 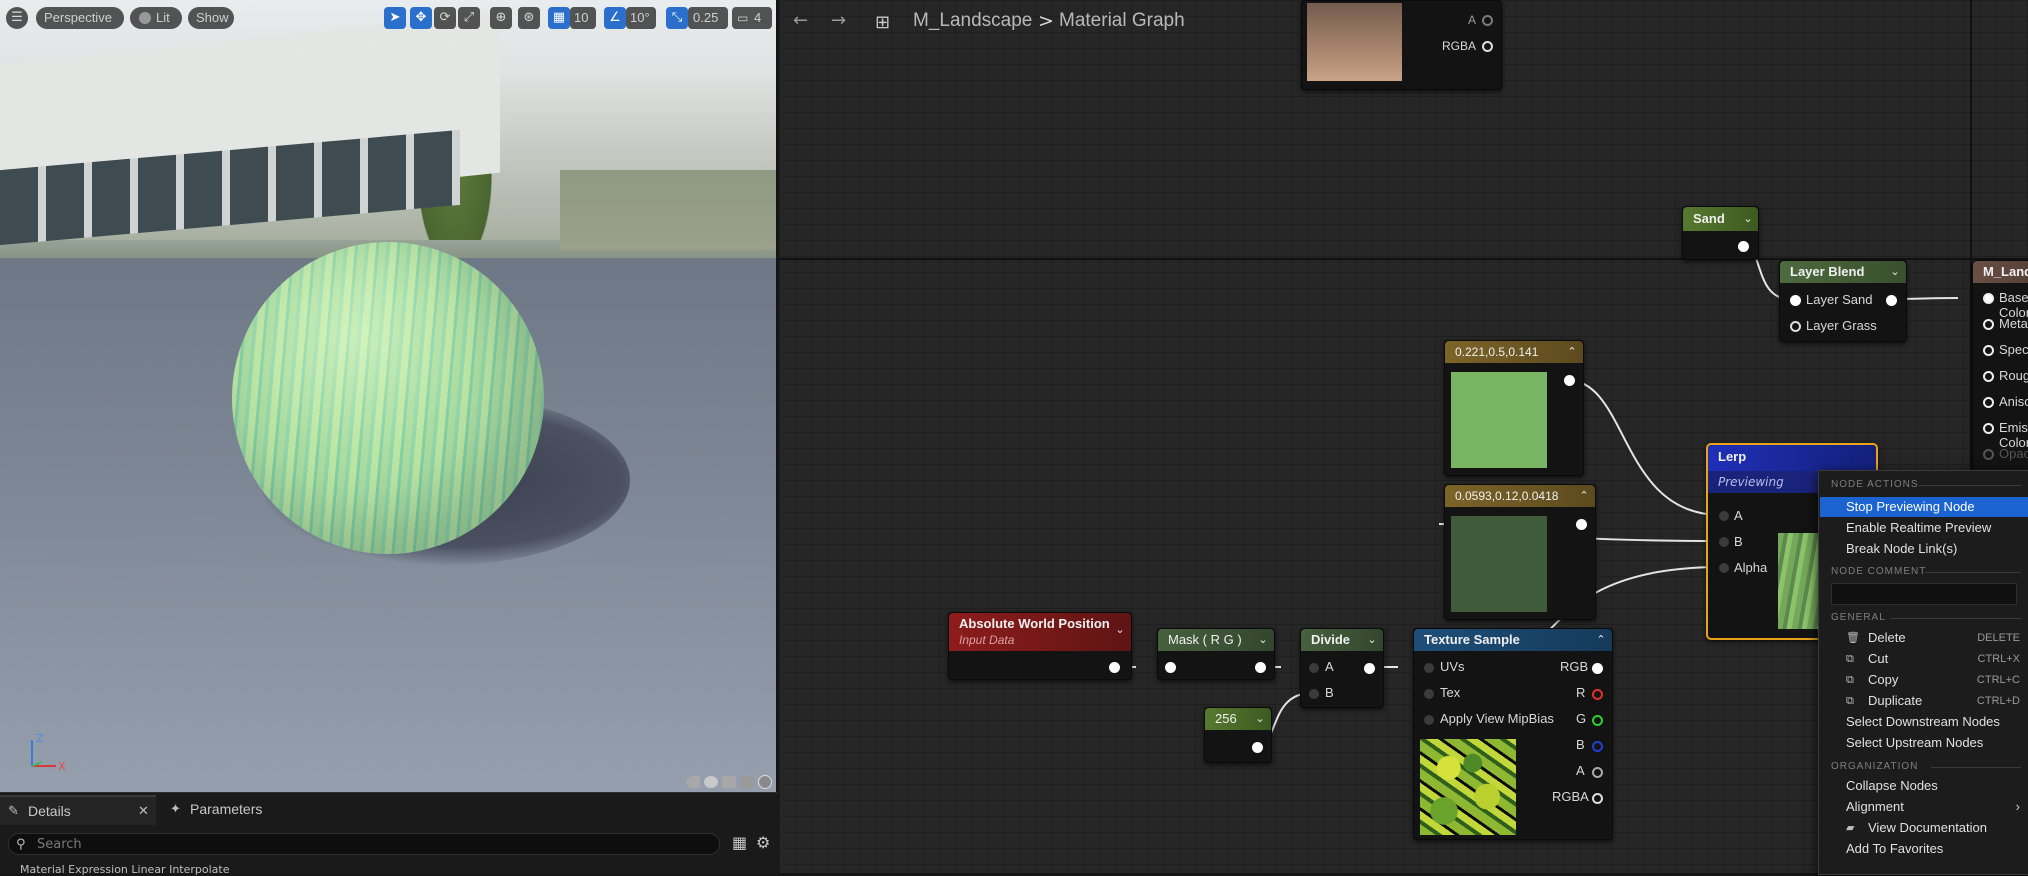 I want to click on absolute-world-position-node: Absolute World Position Input Data ⌄, so click(x=1040, y=646).